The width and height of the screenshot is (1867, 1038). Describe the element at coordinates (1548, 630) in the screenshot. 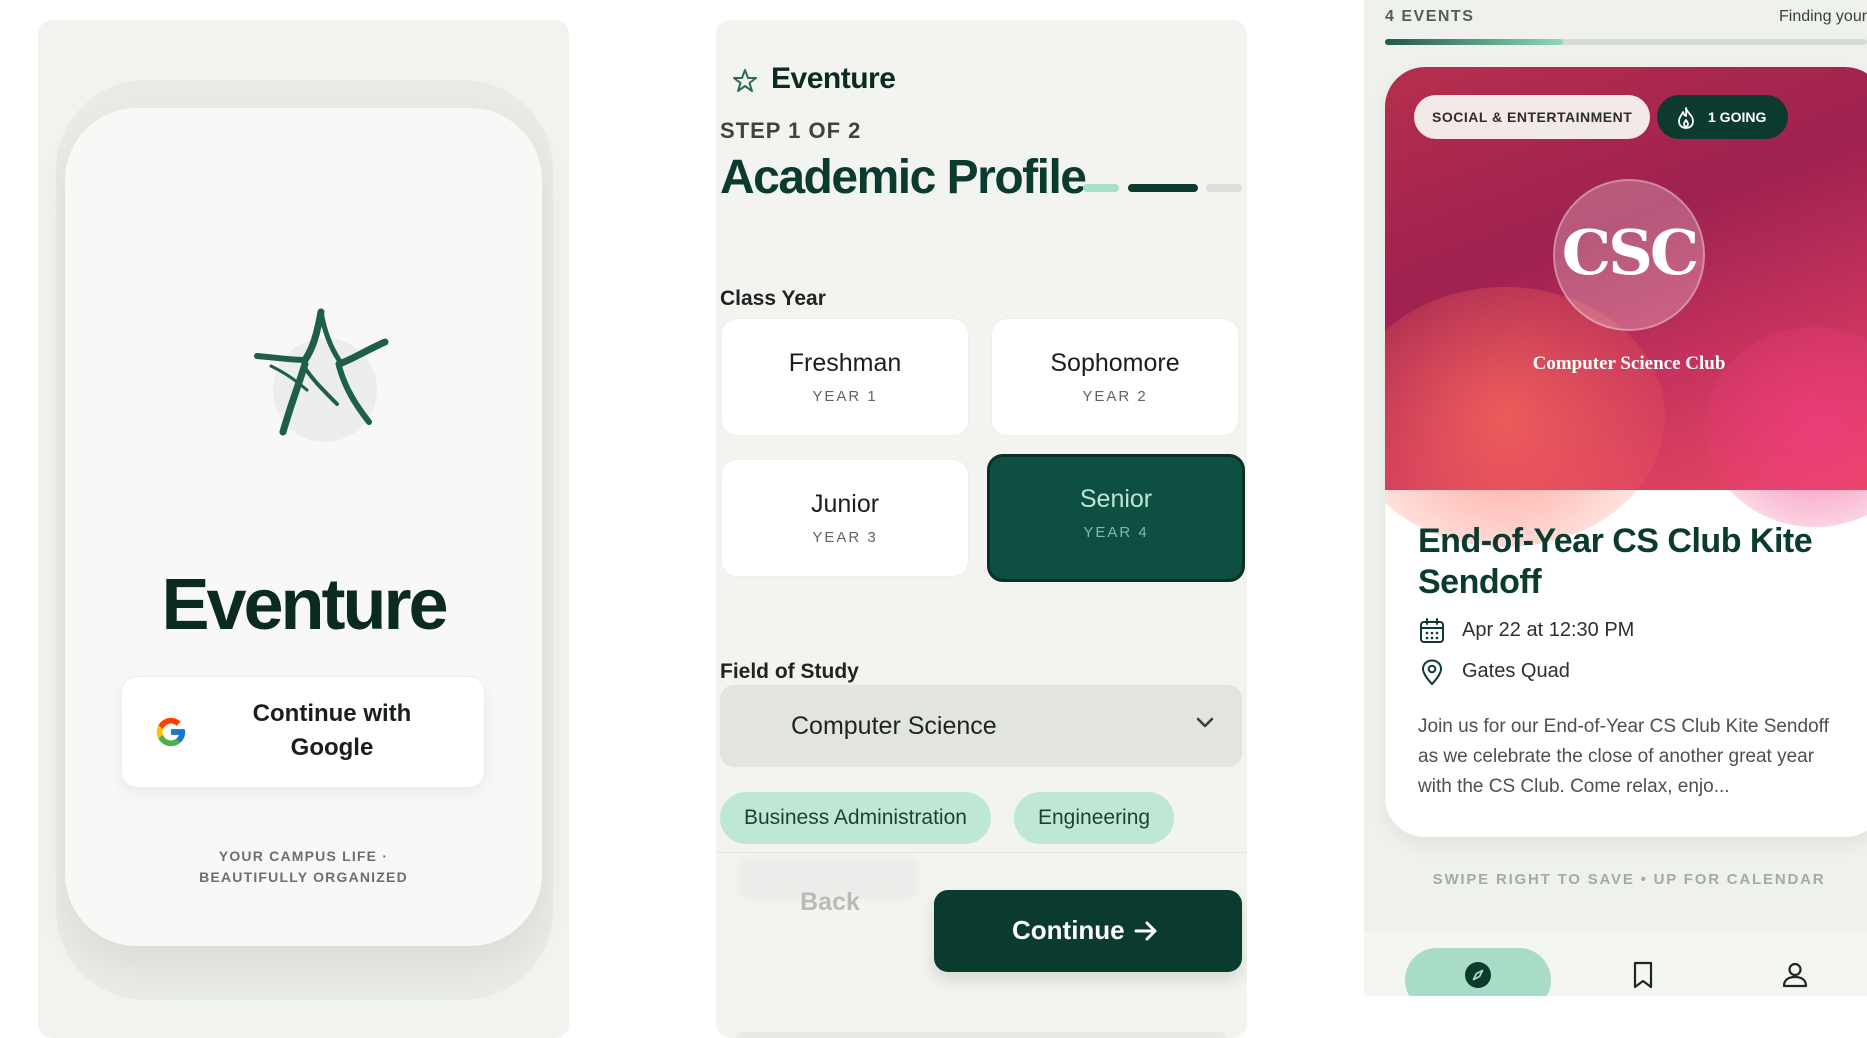

I see `event-datetime-text: Apr 22 at 12:30 PM` at that location.